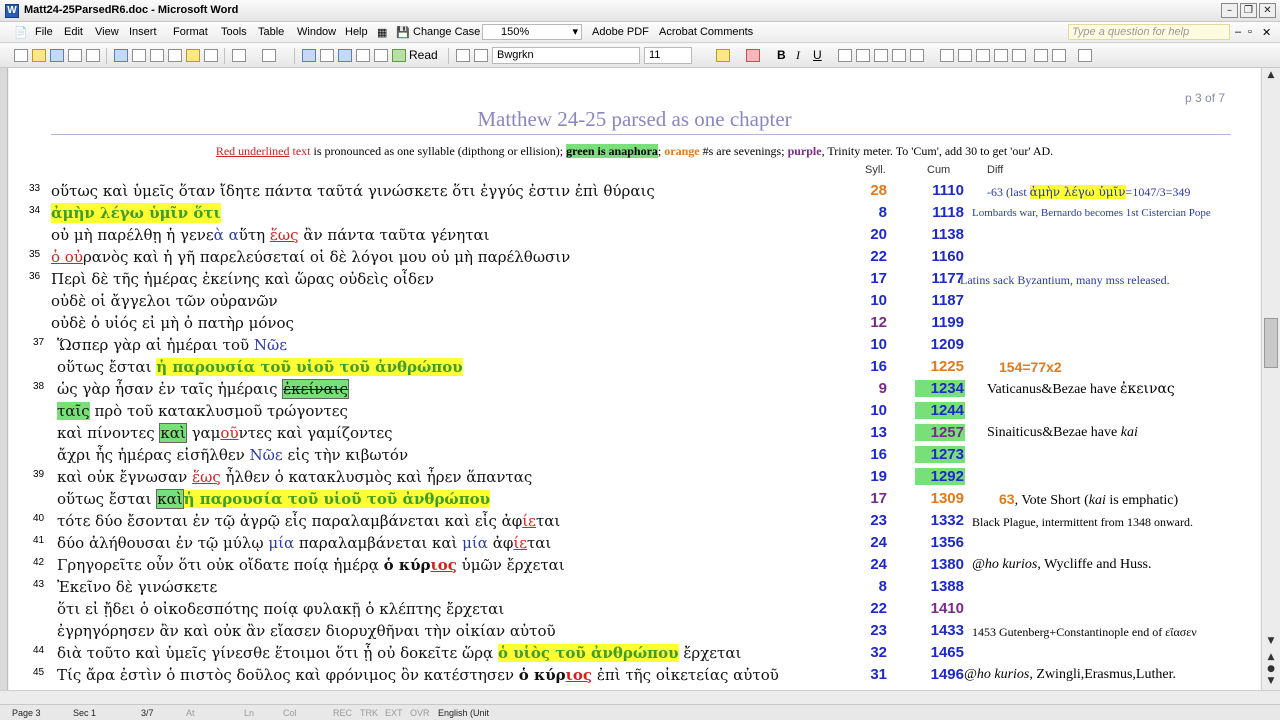 This screenshot has height=720, width=1280. What do you see at coordinates (131, 10) in the screenshot?
I see `window-title: Matt24-25ParsedR6.doc - Microsoft Word` at bounding box center [131, 10].